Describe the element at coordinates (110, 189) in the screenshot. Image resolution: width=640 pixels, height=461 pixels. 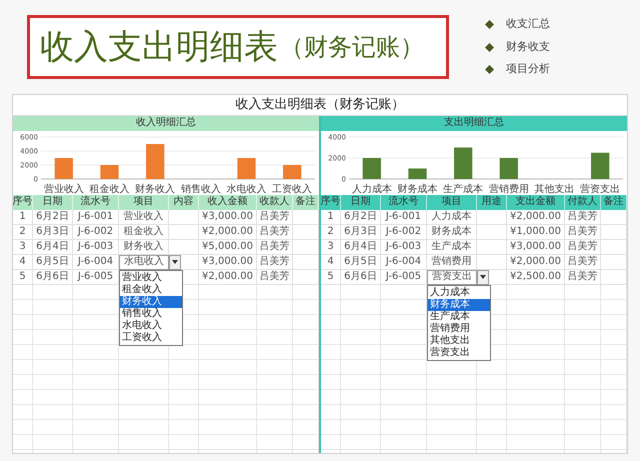
I see `category-label: 租金收入` at that location.